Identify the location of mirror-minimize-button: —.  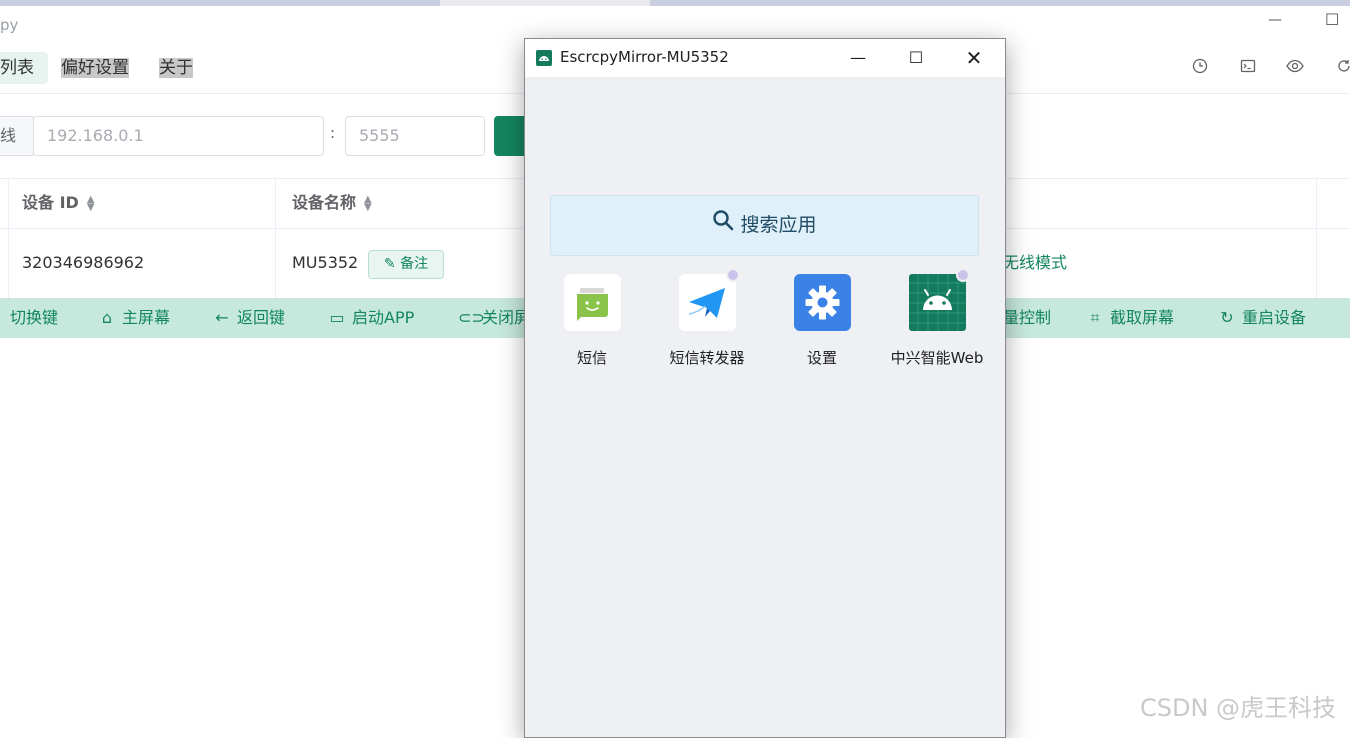
(858, 58).